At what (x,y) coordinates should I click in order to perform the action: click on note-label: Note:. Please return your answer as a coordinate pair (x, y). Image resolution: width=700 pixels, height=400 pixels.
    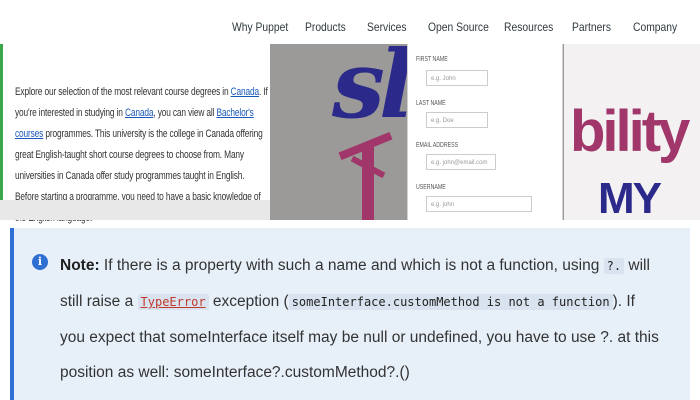
    Looking at the image, I should click on (80, 265).